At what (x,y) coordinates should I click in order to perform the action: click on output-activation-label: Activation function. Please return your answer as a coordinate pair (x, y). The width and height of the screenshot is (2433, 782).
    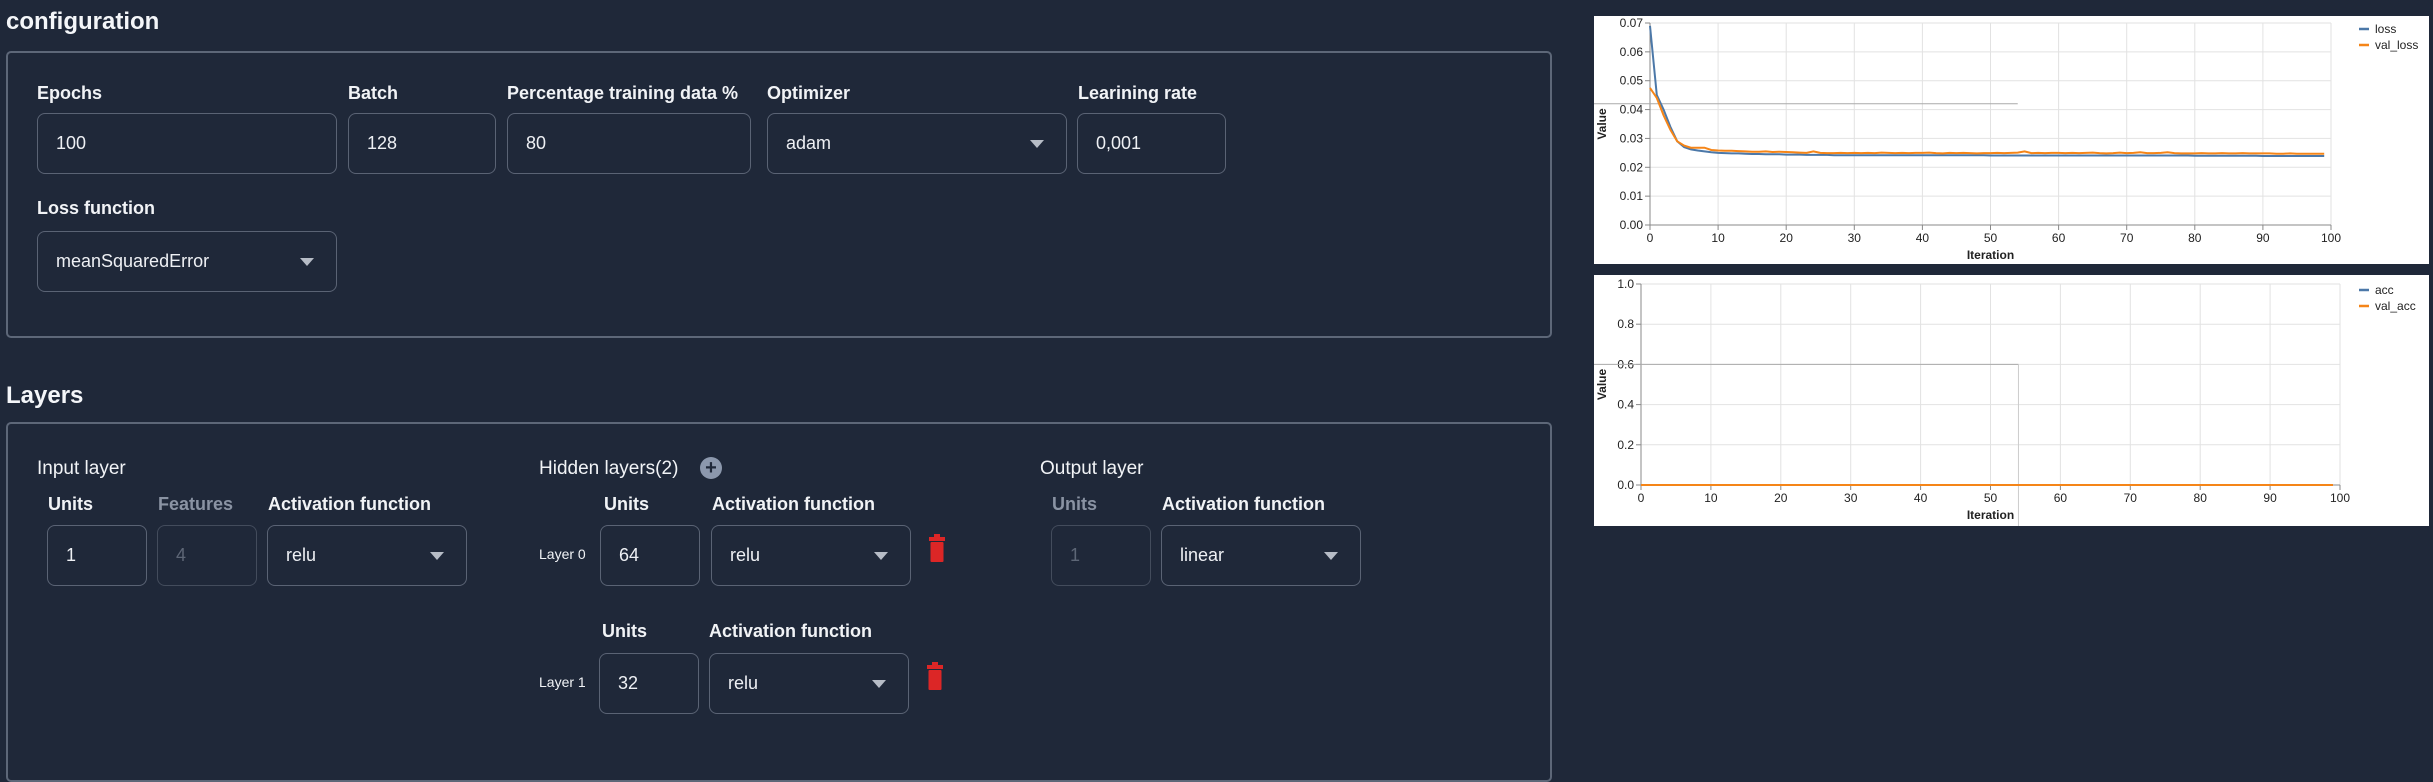
    Looking at the image, I should click on (1243, 504).